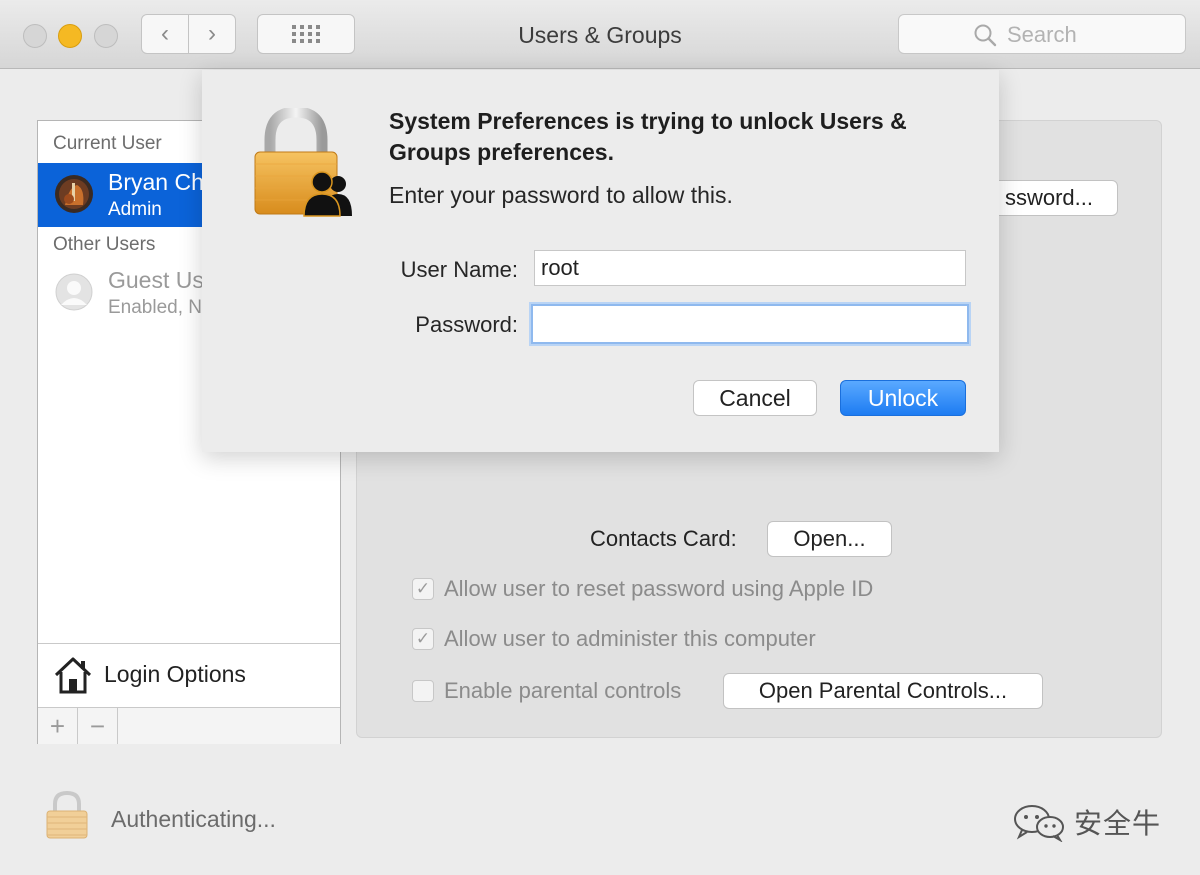 The width and height of the screenshot is (1200, 875). What do you see at coordinates (630, 638) in the screenshot?
I see `administer-label: Allow user to administer this computer` at bounding box center [630, 638].